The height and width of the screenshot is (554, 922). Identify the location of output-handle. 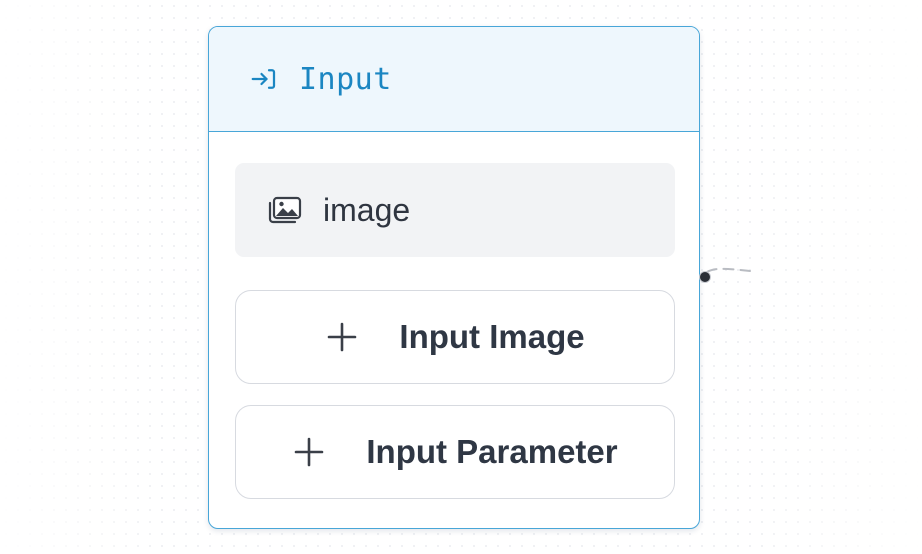
(705, 277).